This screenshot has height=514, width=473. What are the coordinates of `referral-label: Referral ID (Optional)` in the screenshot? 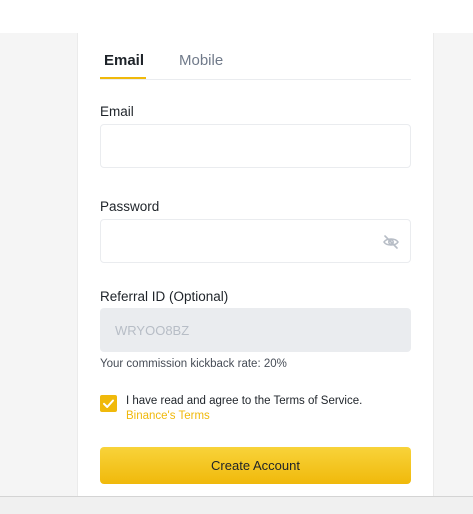 It's located at (164, 296).